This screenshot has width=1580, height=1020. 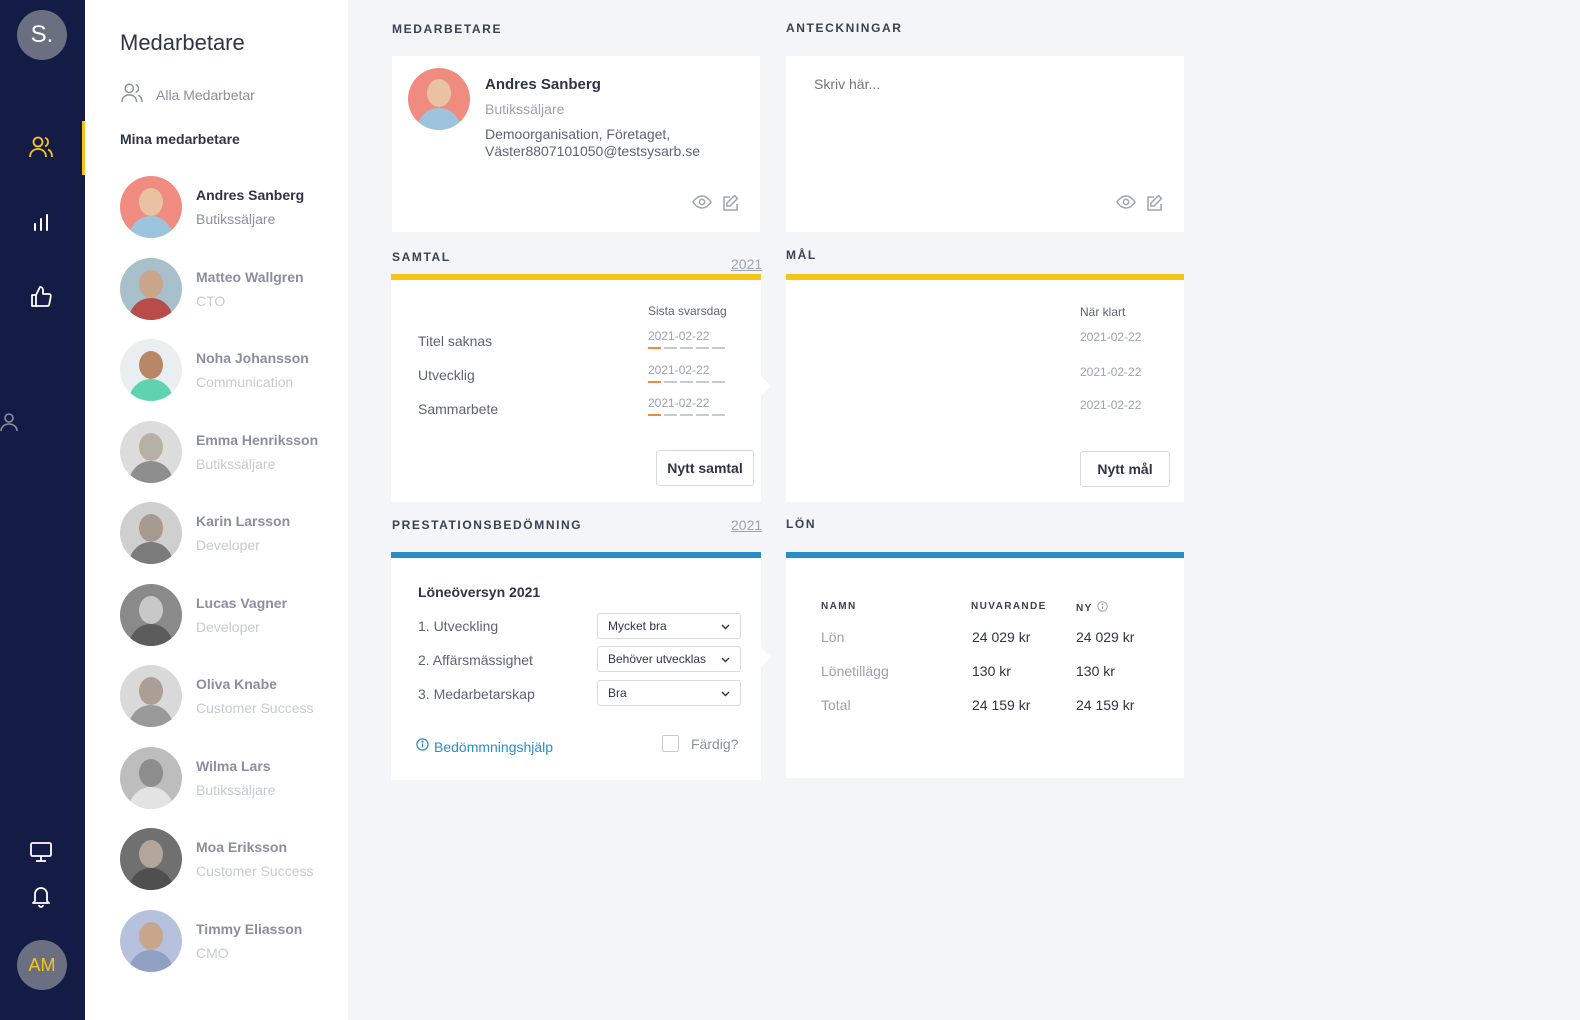 I want to click on employee-item: Karin Larsson Developer, so click(x=232, y=533).